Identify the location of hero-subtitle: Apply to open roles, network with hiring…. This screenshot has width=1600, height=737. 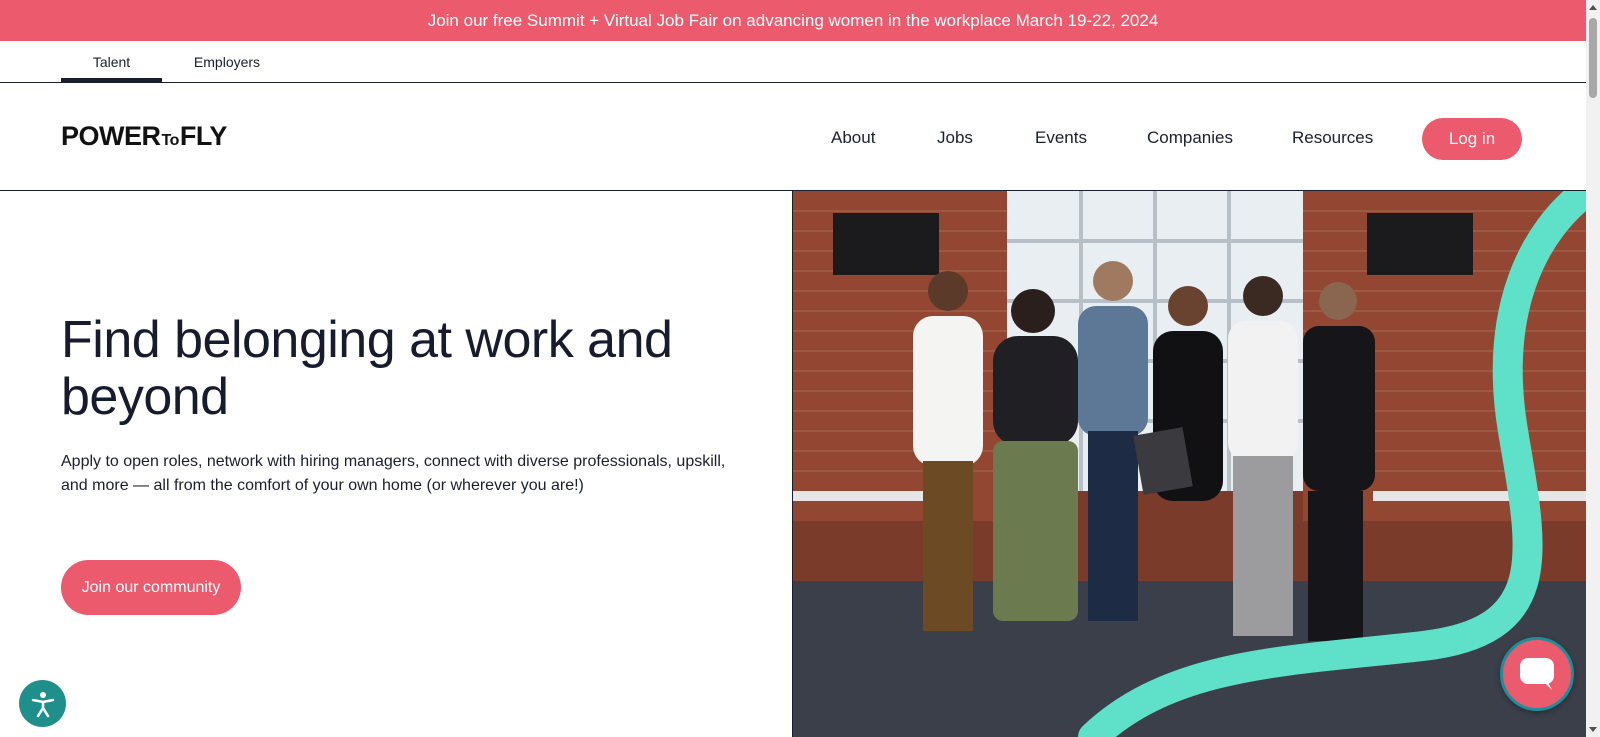
(393, 473).